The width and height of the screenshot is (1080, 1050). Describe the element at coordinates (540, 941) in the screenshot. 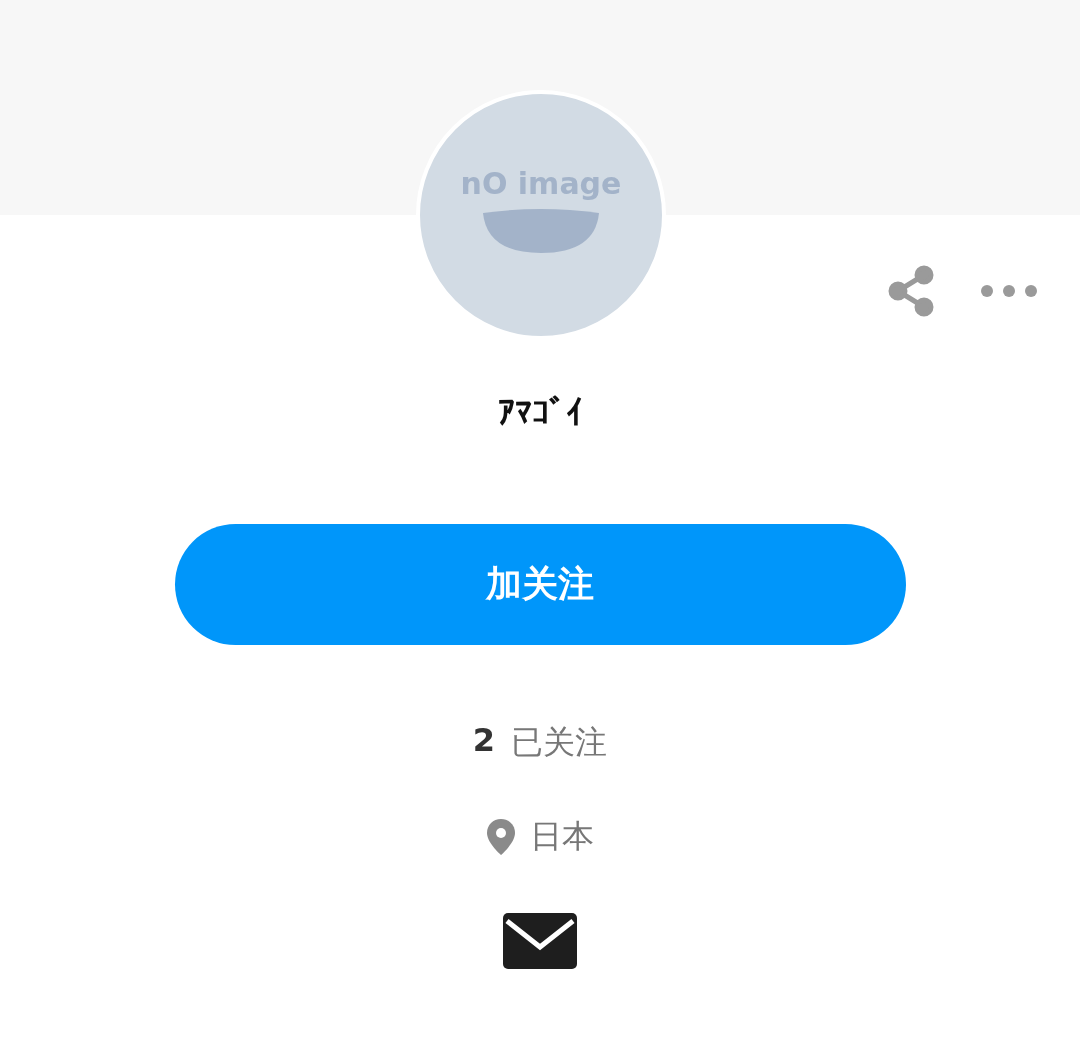

I see `mail-icon` at that location.